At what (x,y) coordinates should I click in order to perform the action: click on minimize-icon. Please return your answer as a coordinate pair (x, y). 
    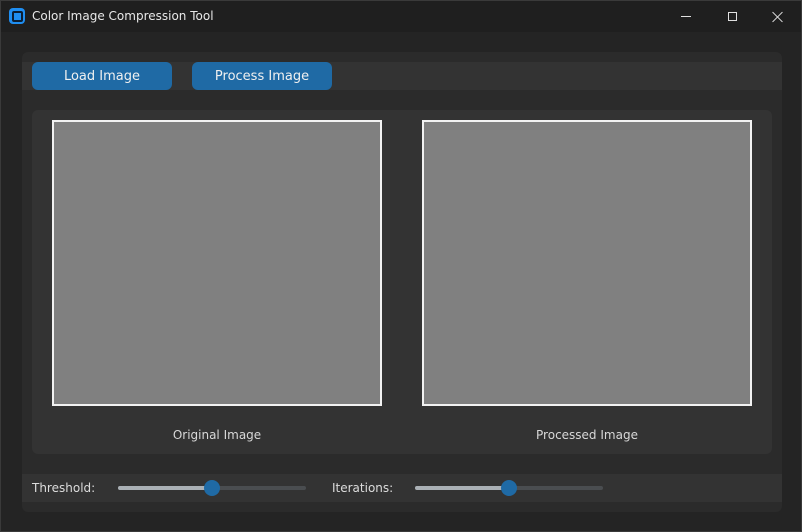
    Looking at the image, I should click on (686, 16).